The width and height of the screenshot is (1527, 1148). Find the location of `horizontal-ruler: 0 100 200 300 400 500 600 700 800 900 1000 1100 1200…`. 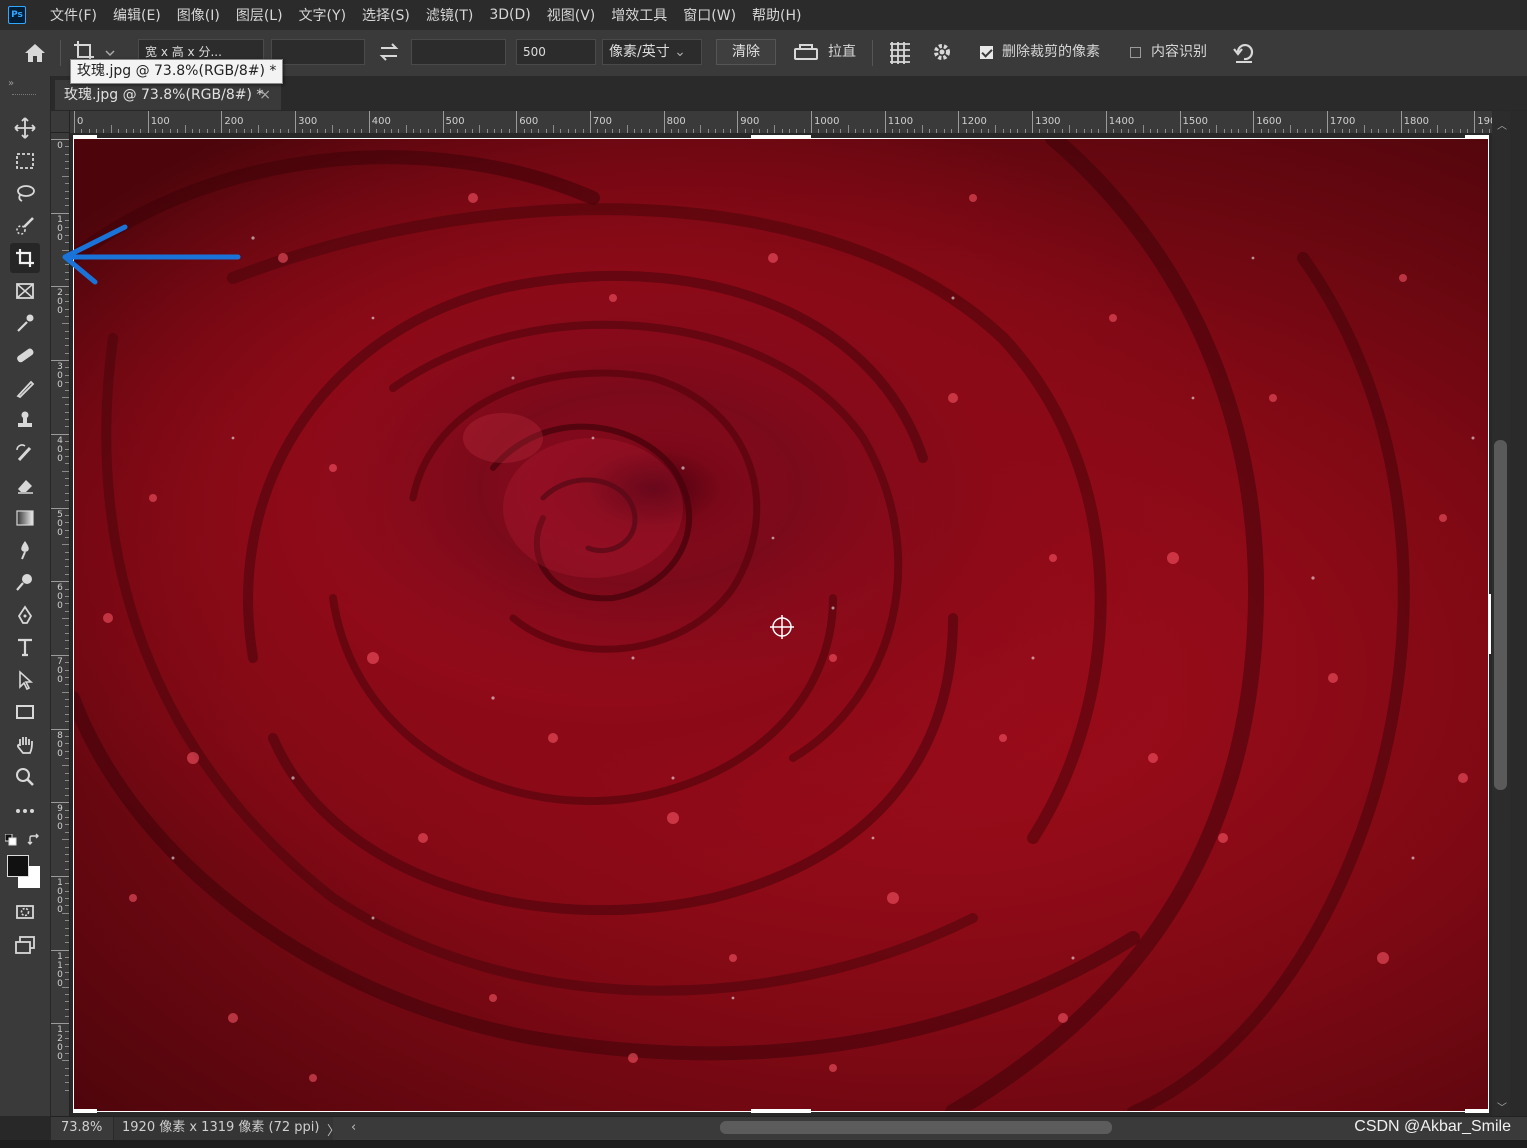

horizontal-ruler: 0 100 200 300 400 500 600 700 800 900 1000 1100 1200… is located at coordinates (781, 122).